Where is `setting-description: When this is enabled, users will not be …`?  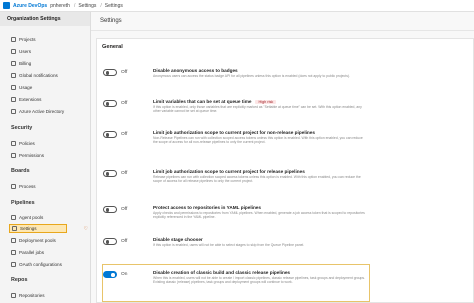 setting-description: When this is enabled, users will not be … is located at coordinates (259, 280).